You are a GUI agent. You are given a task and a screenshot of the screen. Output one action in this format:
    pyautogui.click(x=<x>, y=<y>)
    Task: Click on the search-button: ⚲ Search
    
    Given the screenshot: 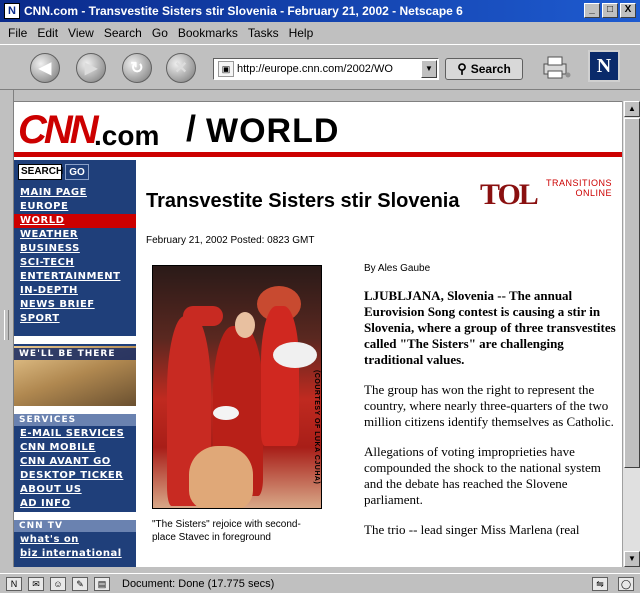 What is the action you would take?
    pyautogui.click(x=484, y=69)
    